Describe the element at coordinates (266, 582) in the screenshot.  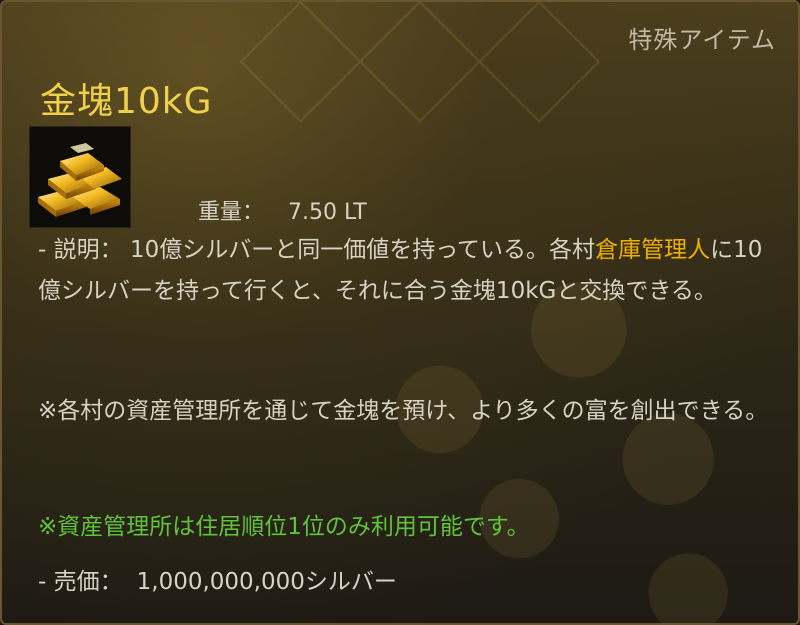
I see `price-value: 1,000,000,000シルバー` at that location.